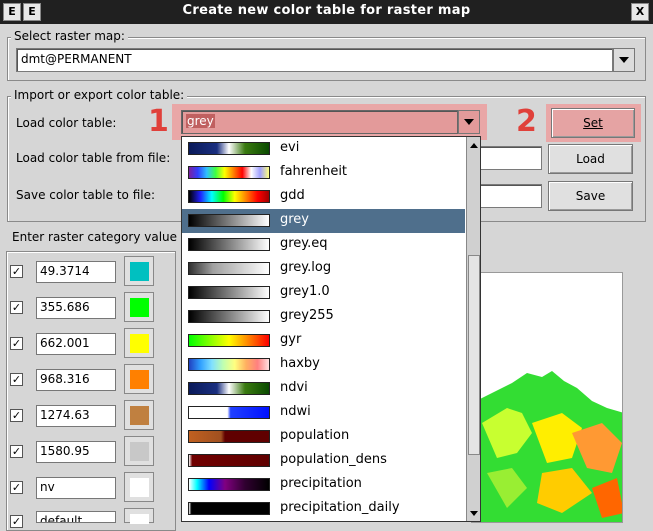 The image size is (653, 531). Describe the element at coordinates (323, 221) in the screenshot. I see `list-item-selected: grey` at that location.